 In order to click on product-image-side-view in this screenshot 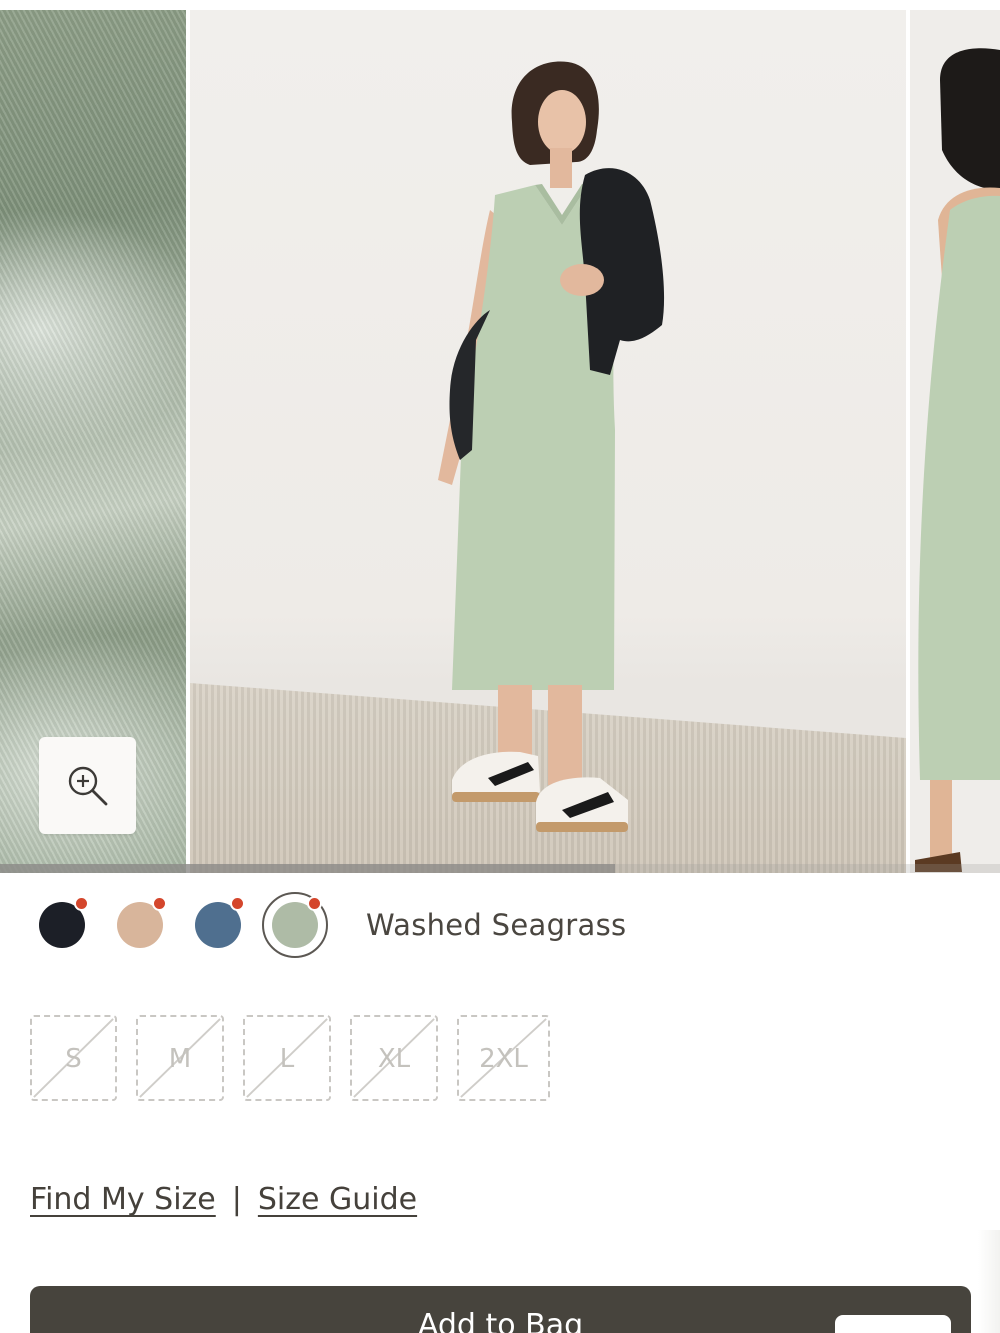, I will do `click(955, 441)`.